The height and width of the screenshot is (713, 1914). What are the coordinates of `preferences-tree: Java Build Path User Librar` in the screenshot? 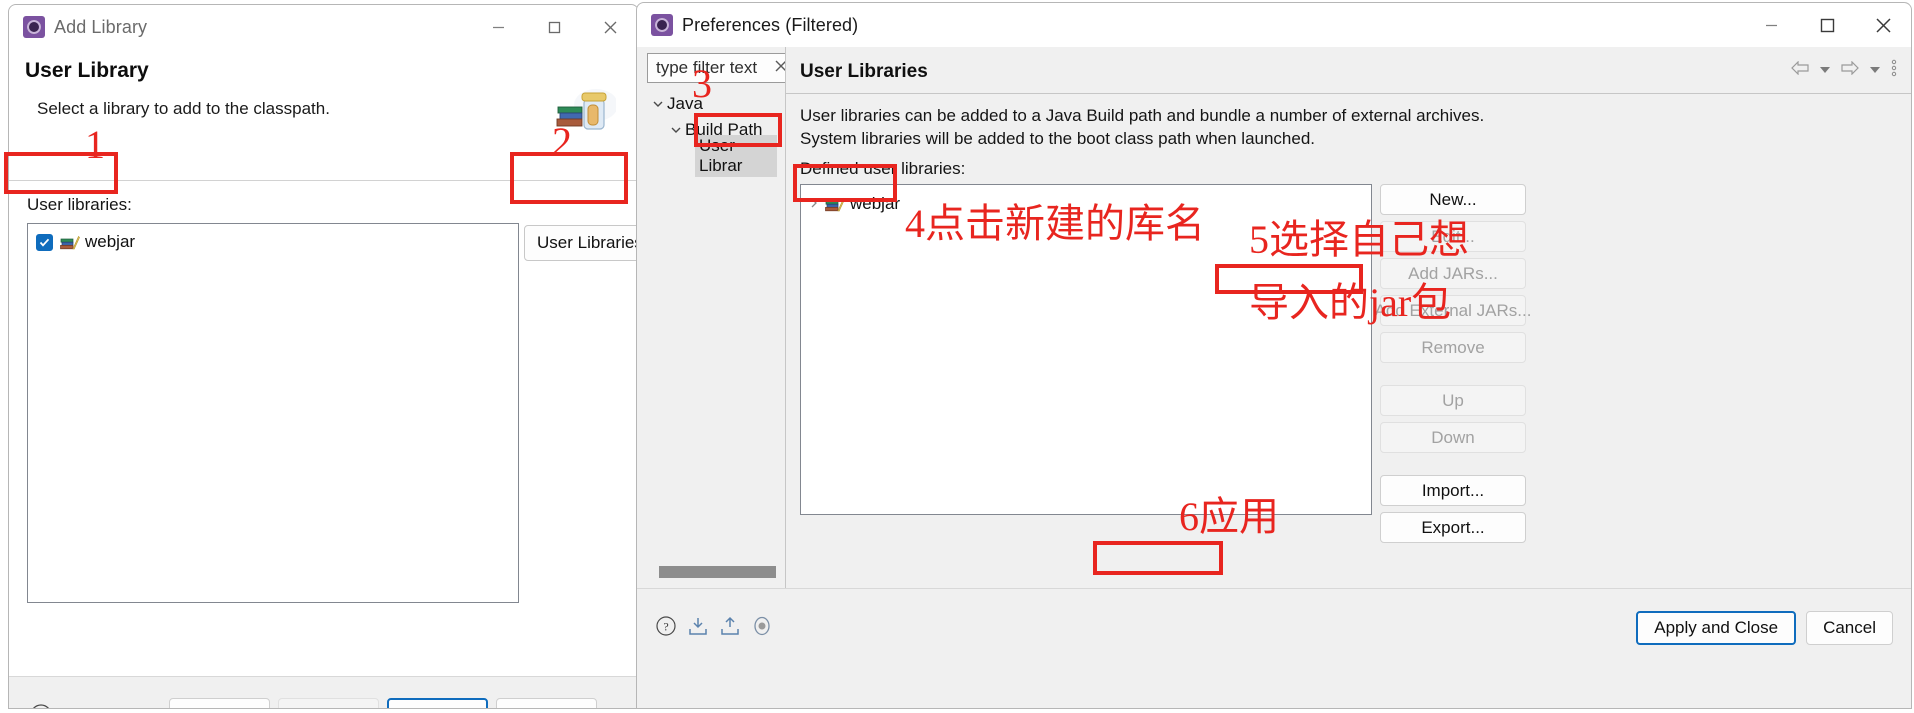 It's located at (712, 134).